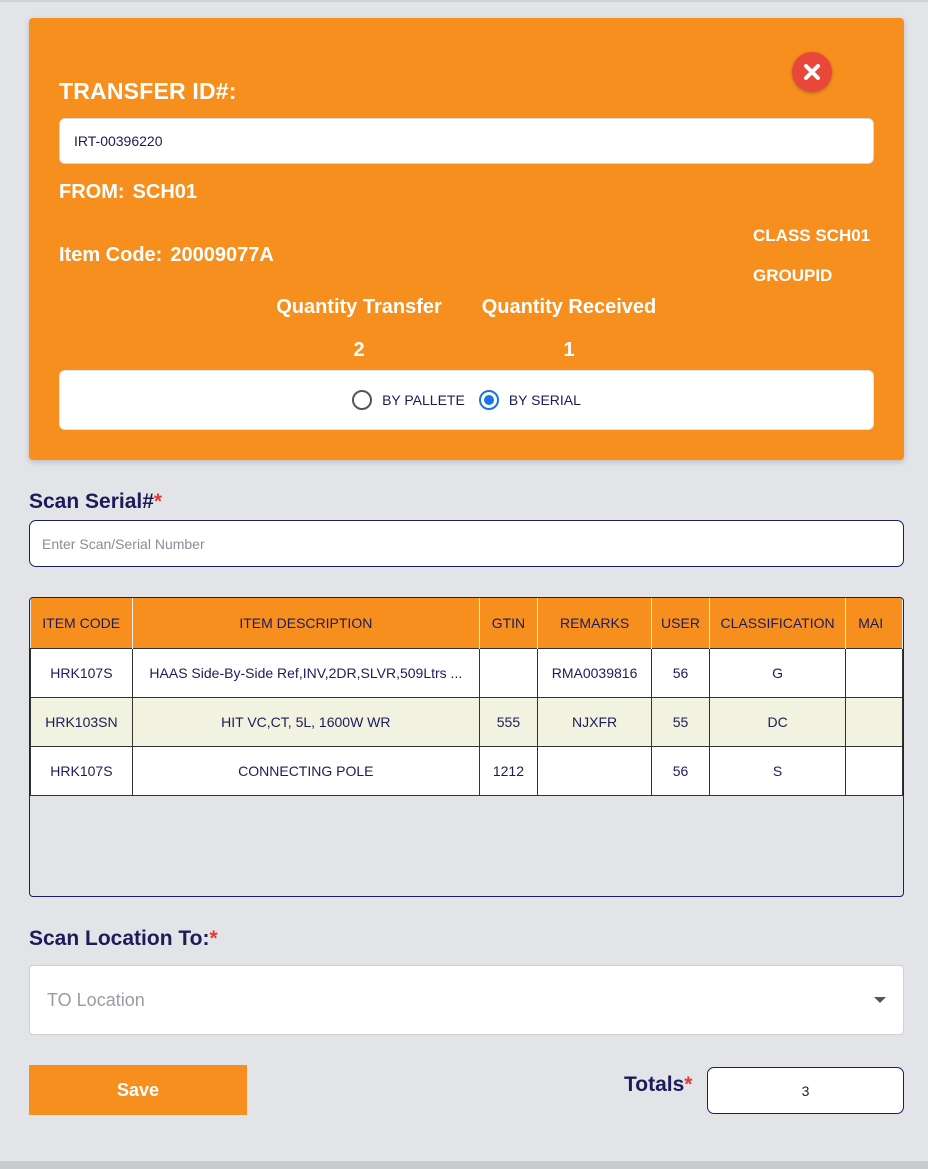  I want to click on radio-by-serial: BY SERIAL, so click(529, 400).